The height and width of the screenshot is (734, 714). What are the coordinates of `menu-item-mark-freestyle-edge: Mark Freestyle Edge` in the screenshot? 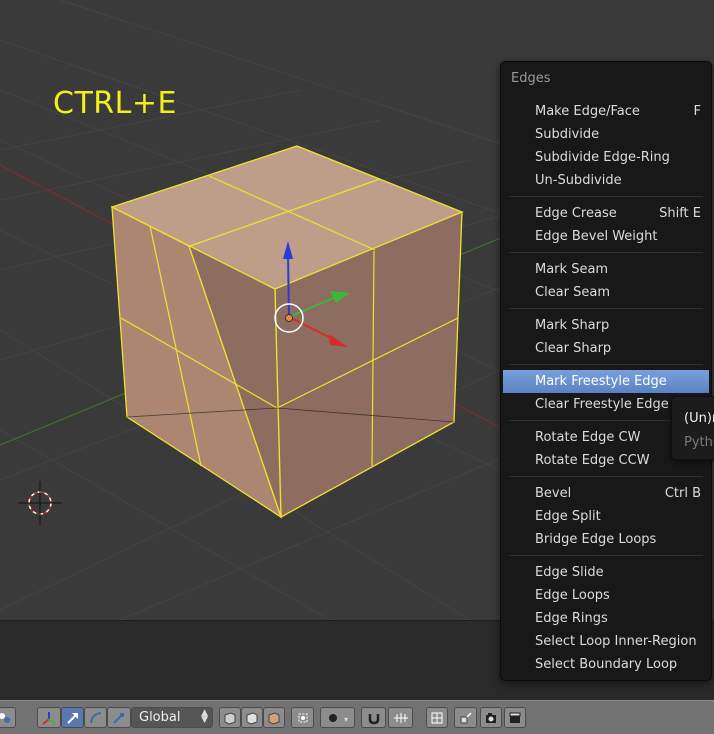 It's located at (606, 381).